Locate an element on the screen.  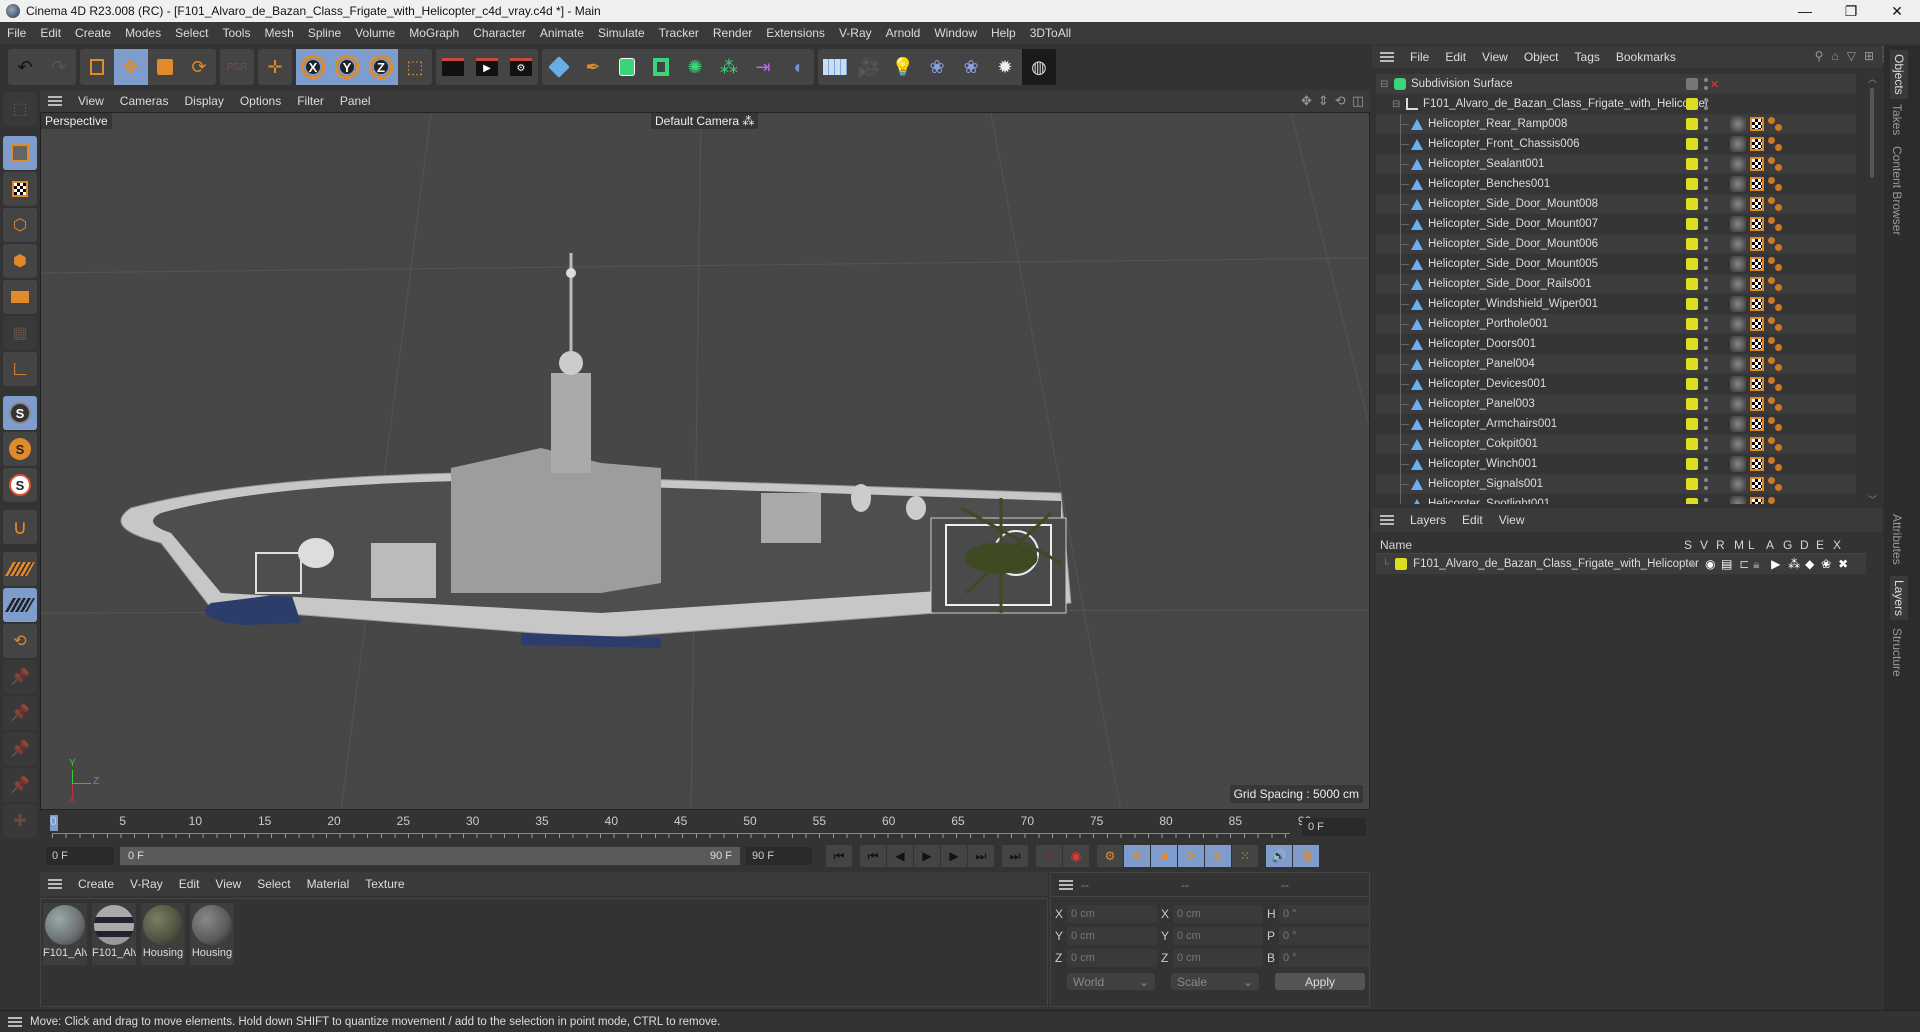
menu-render: Render is located at coordinates (732, 33).